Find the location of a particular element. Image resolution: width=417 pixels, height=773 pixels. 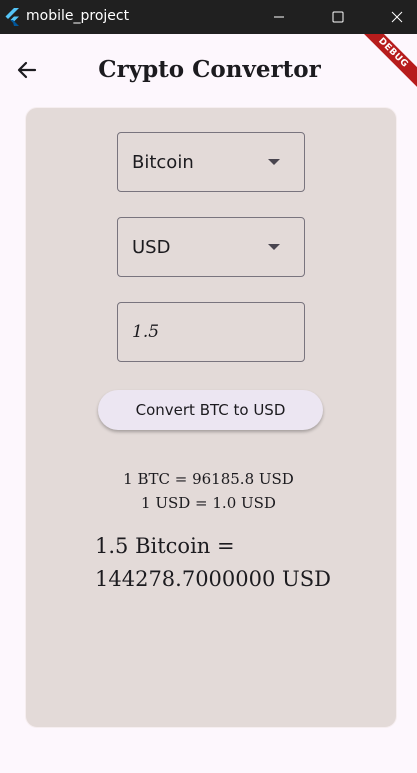

crypto-select-value: Bitcoin is located at coordinates (163, 162).